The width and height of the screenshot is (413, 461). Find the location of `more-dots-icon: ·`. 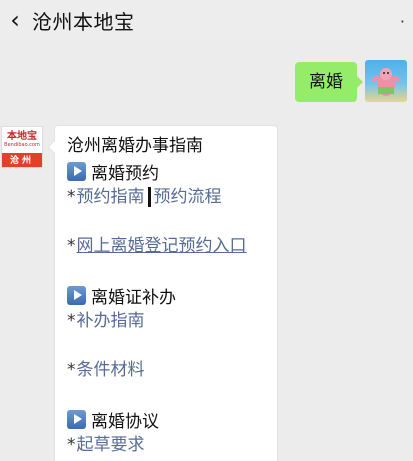

more-dots-icon: · is located at coordinates (402, 21).